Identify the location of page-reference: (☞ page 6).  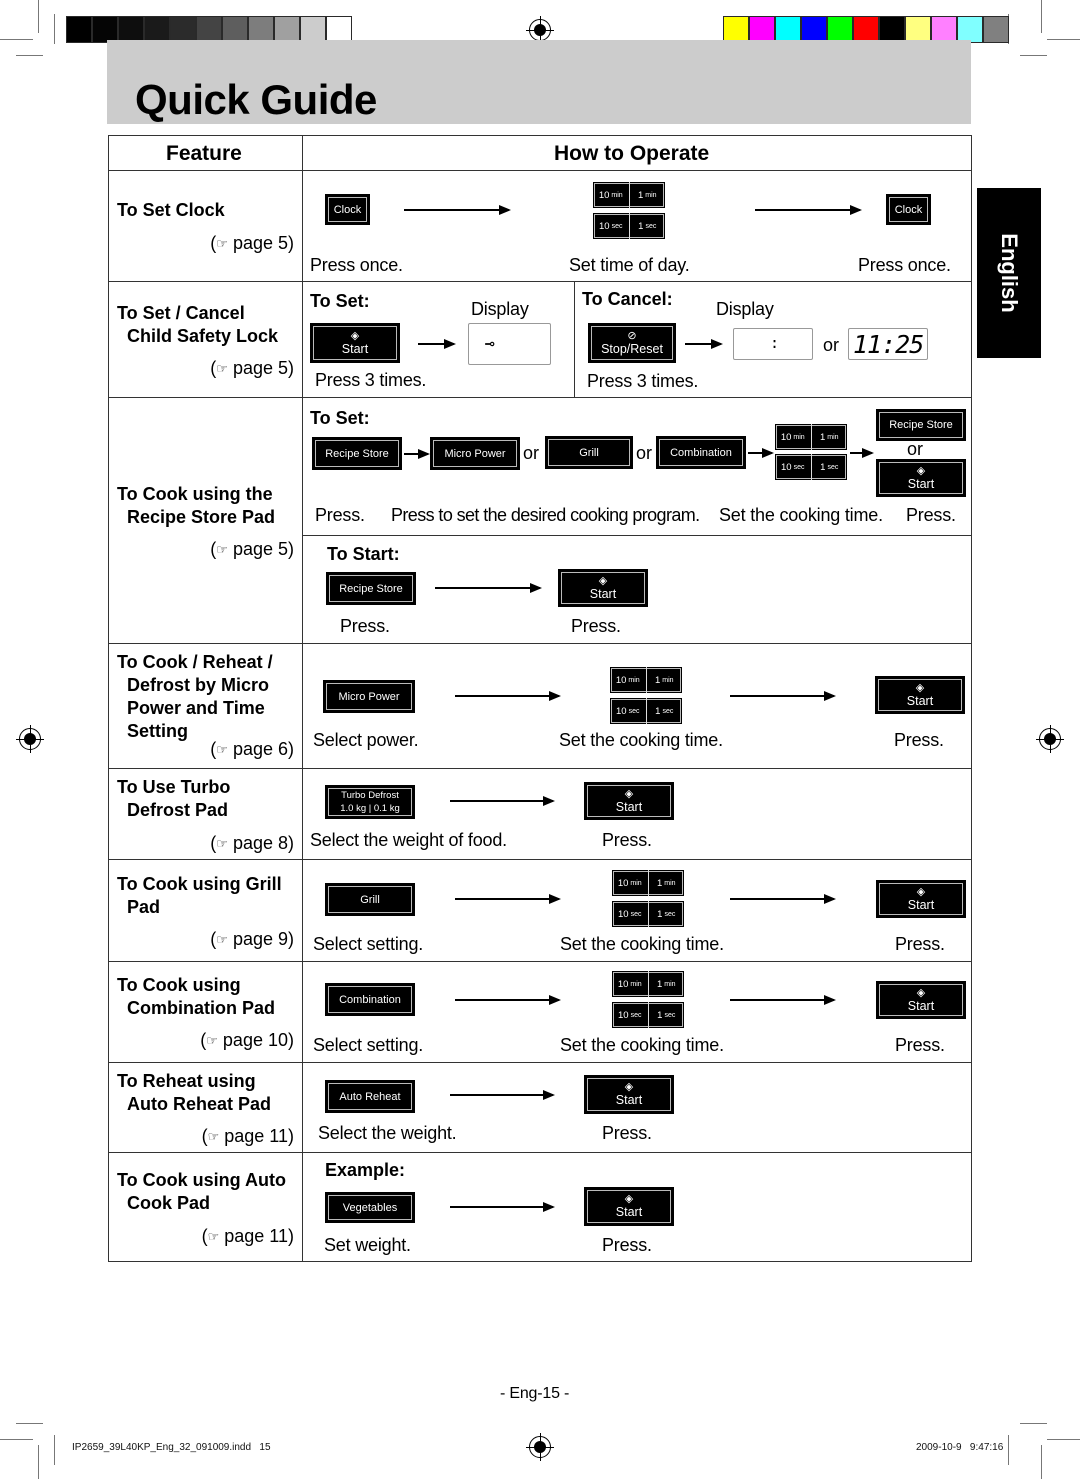
(252, 749).